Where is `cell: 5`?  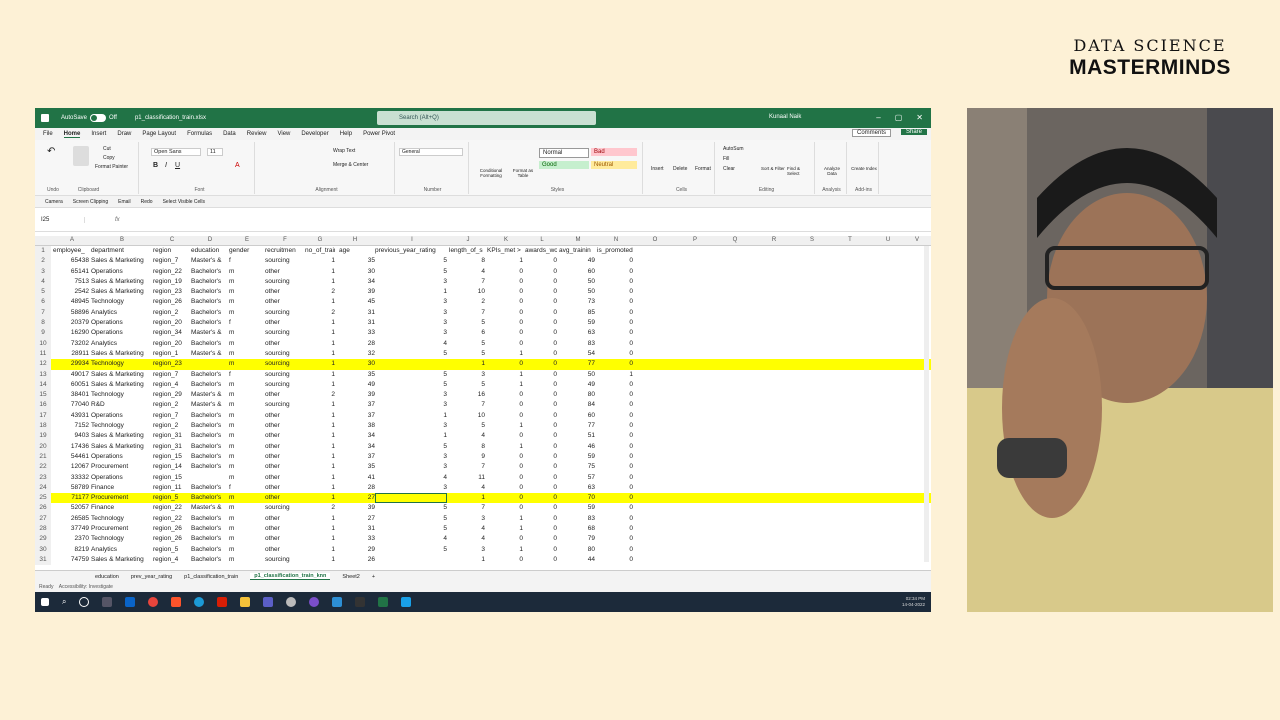 cell: 5 is located at coordinates (411, 272).